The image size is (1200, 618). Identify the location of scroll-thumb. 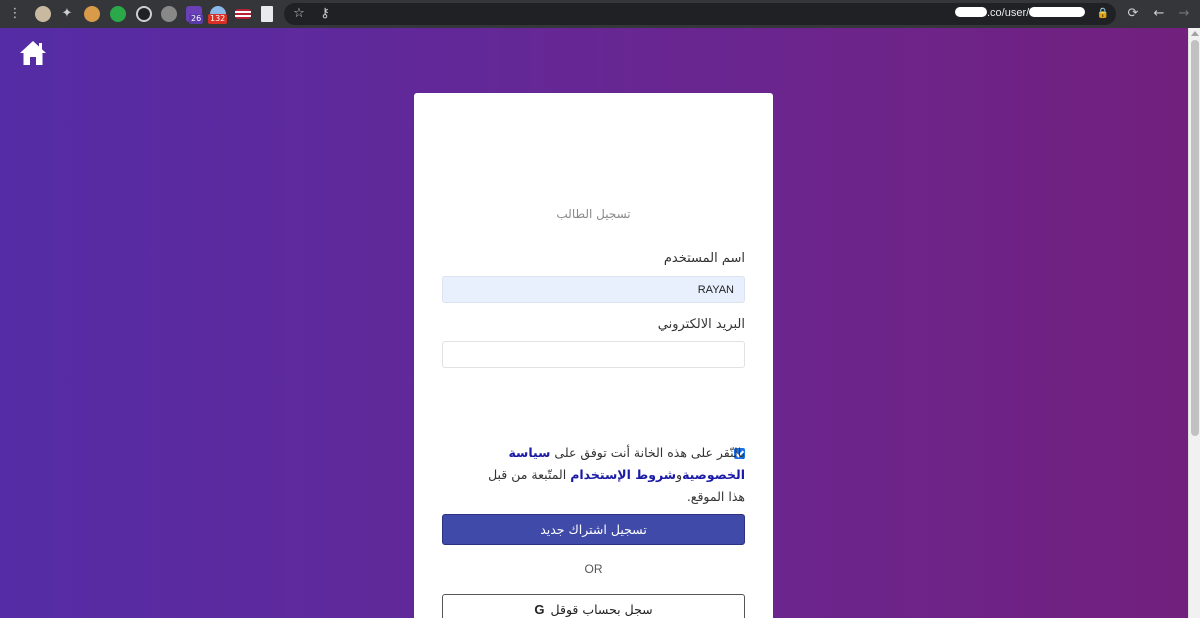
(1195, 238).